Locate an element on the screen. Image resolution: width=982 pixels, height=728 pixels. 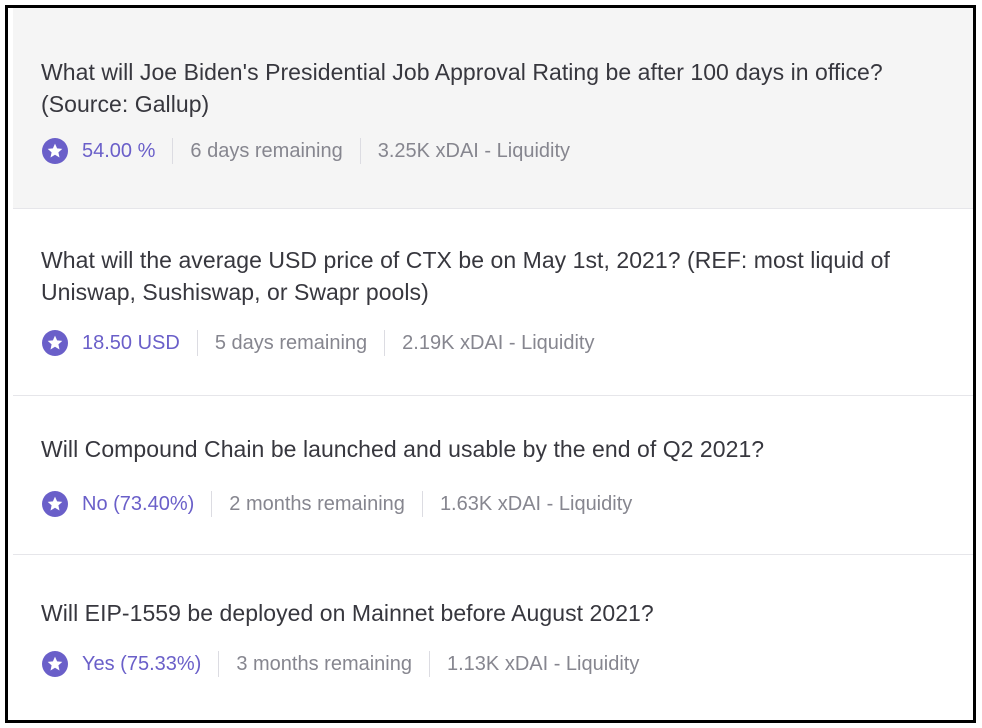
outcome-value: No (73.40%) is located at coordinates (138, 503).